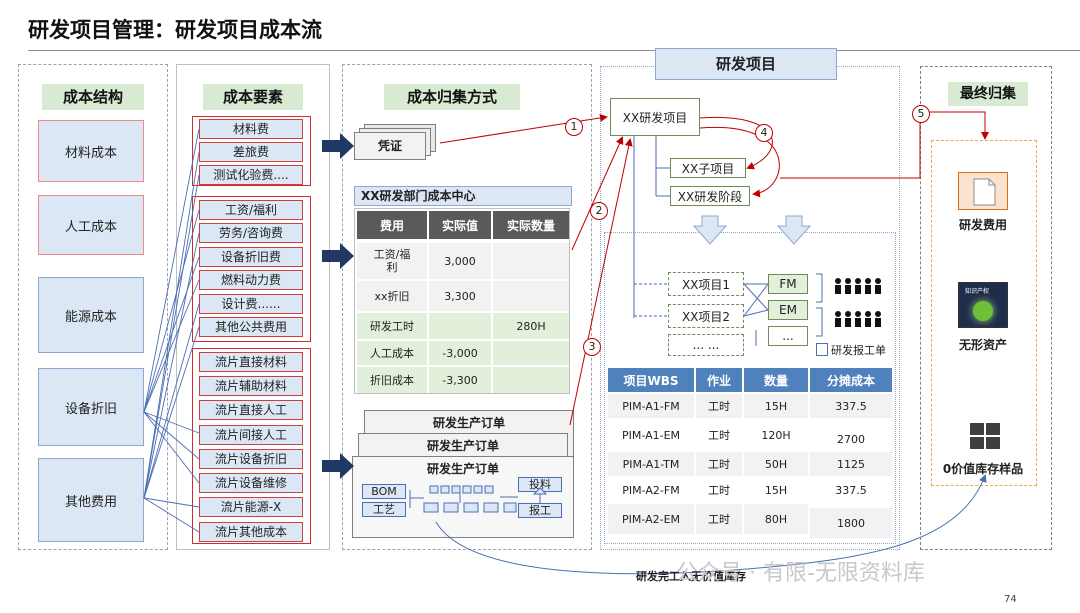 The height and width of the screenshot is (613, 1080). I want to click on element-item: 流片能源-X, so click(251, 507).